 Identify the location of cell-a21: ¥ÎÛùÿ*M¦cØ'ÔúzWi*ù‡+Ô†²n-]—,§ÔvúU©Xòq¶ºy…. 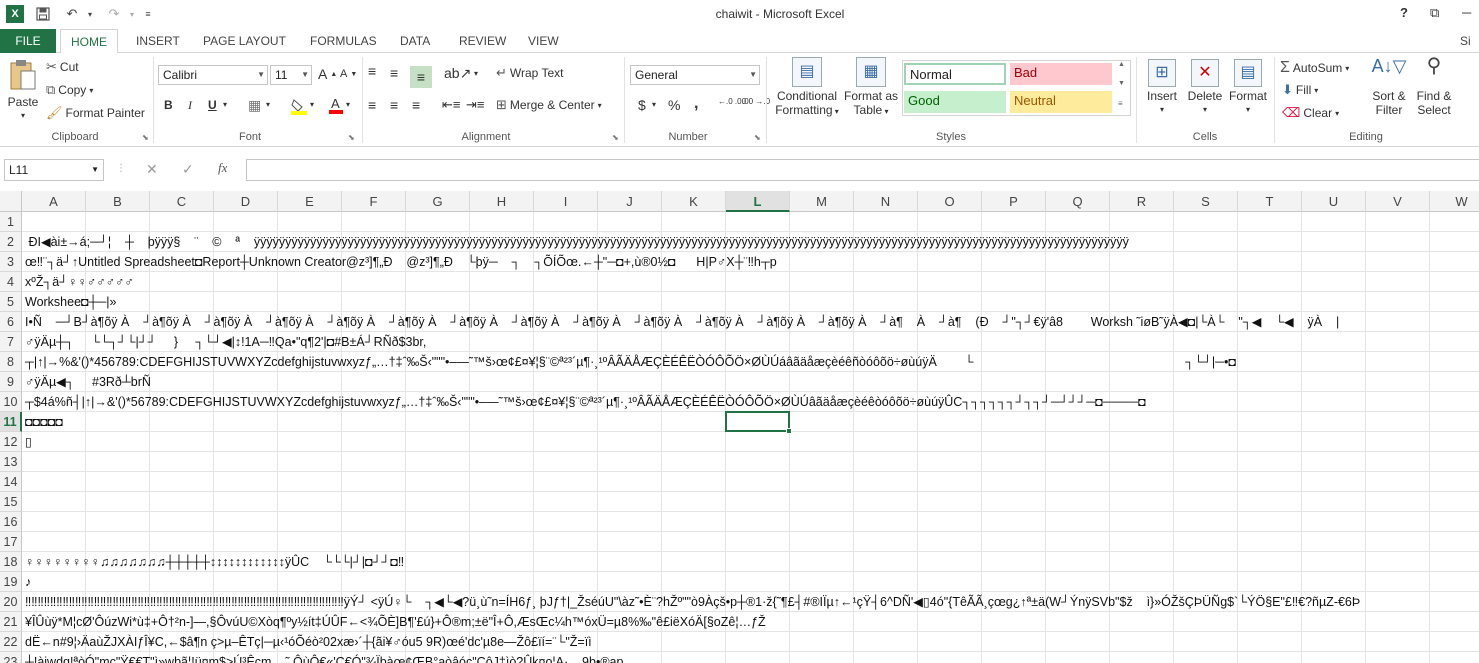
(752, 622).